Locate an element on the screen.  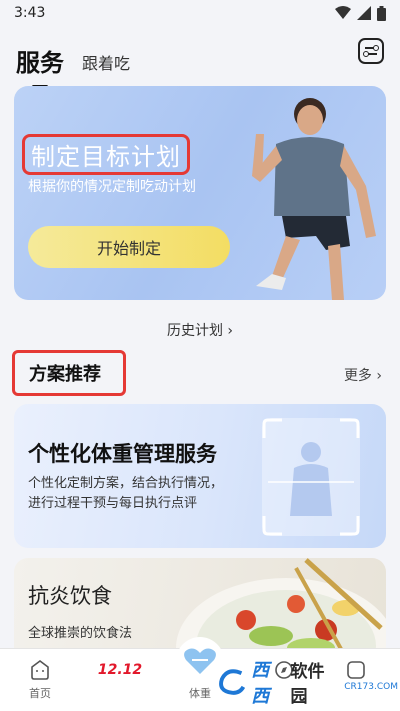
section-title-highlight: 方案推荐 is located at coordinates (69, 373).